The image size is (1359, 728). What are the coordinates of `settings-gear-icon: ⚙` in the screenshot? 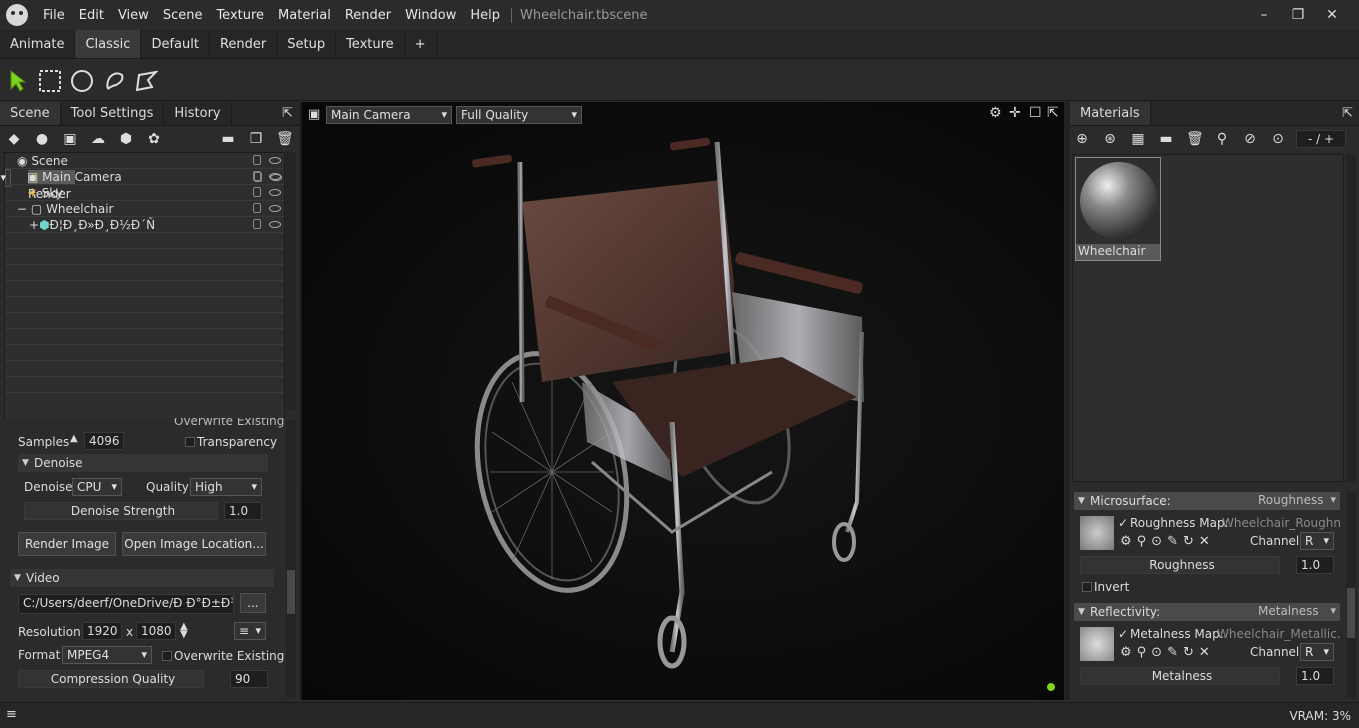 It's located at (995, 113).